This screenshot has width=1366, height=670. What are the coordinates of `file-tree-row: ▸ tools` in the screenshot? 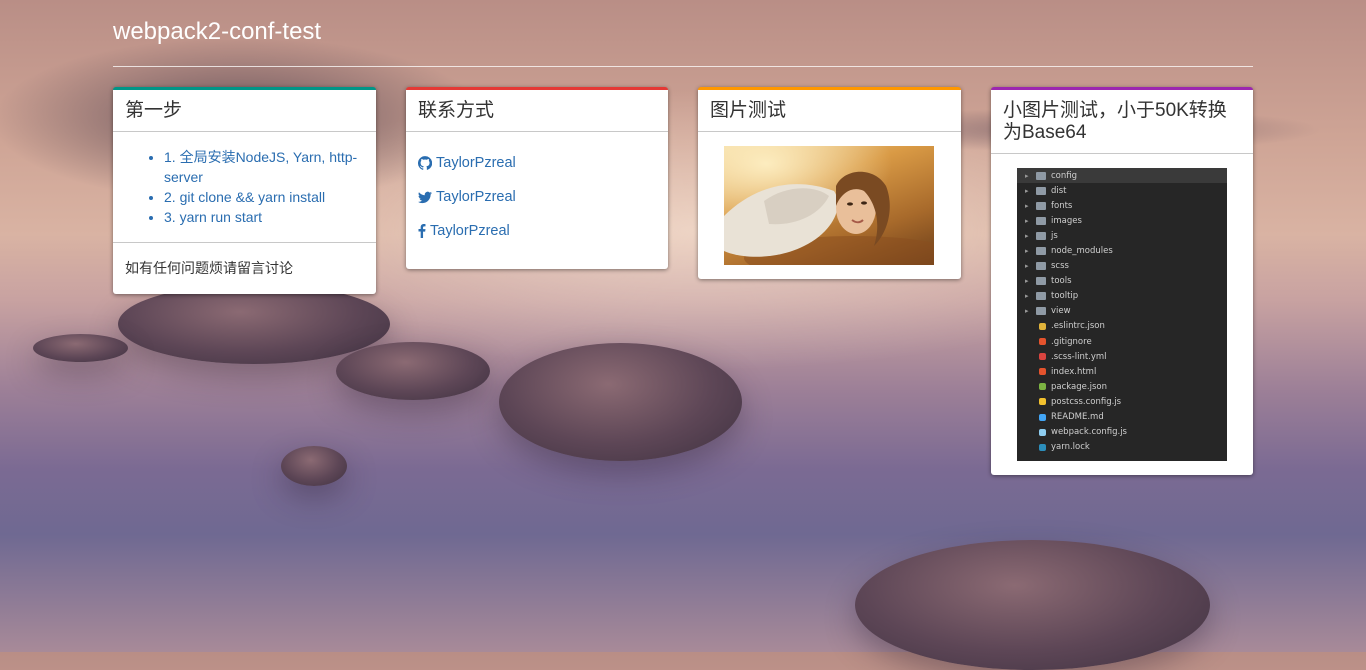 It's located at (1122, 281).